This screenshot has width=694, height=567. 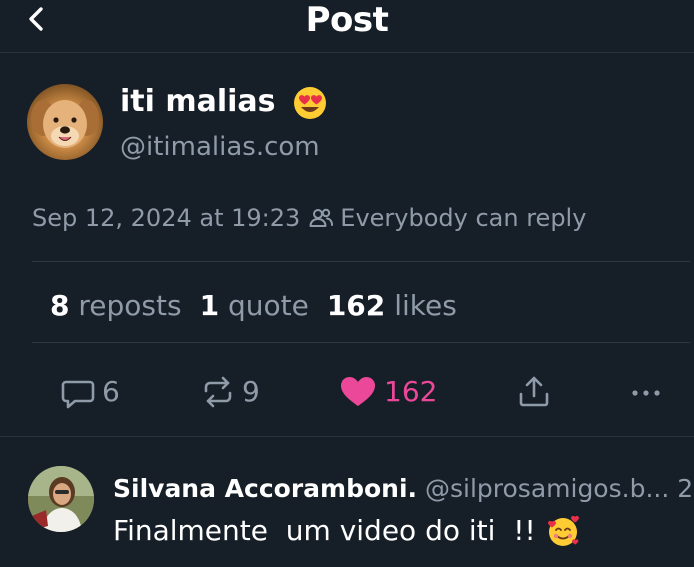 What do you see at coordinates (198, 101) in the screenshot?
I see `author-name-text: iti malias` at bounding box center [198, 101].